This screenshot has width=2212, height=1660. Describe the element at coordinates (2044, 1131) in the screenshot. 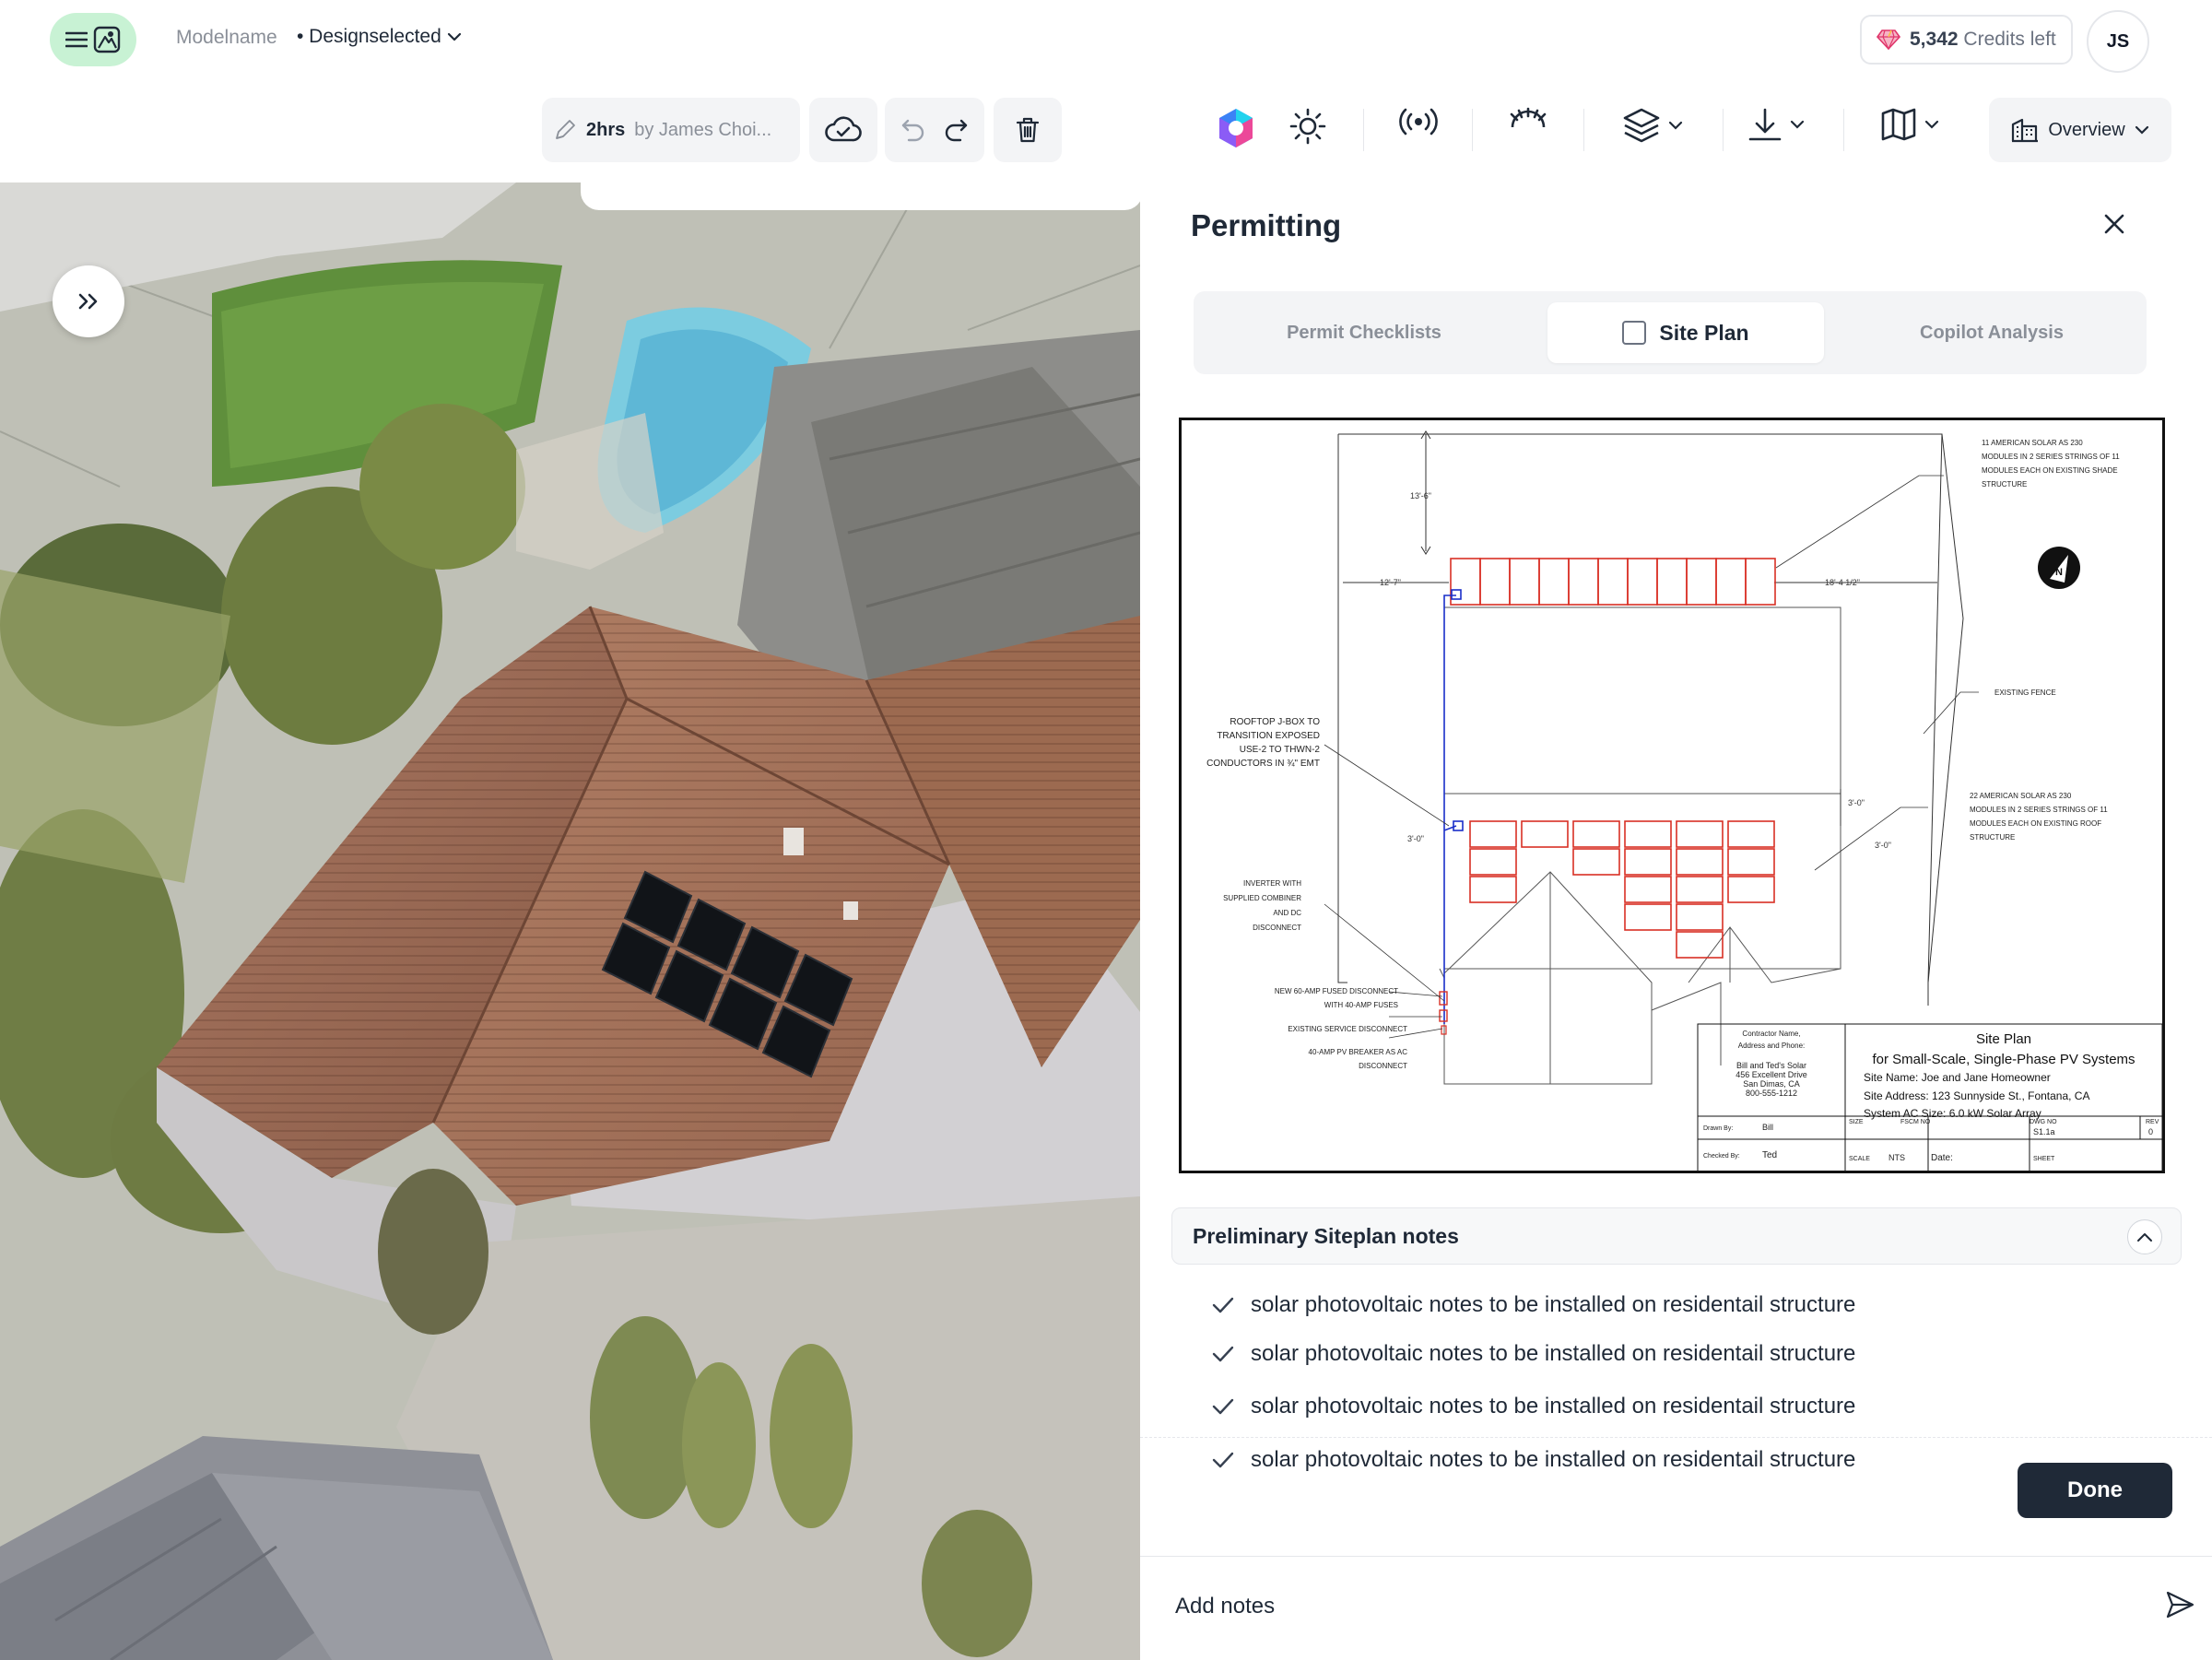

I see `tb-dwg-no: S1.1a` at that location.